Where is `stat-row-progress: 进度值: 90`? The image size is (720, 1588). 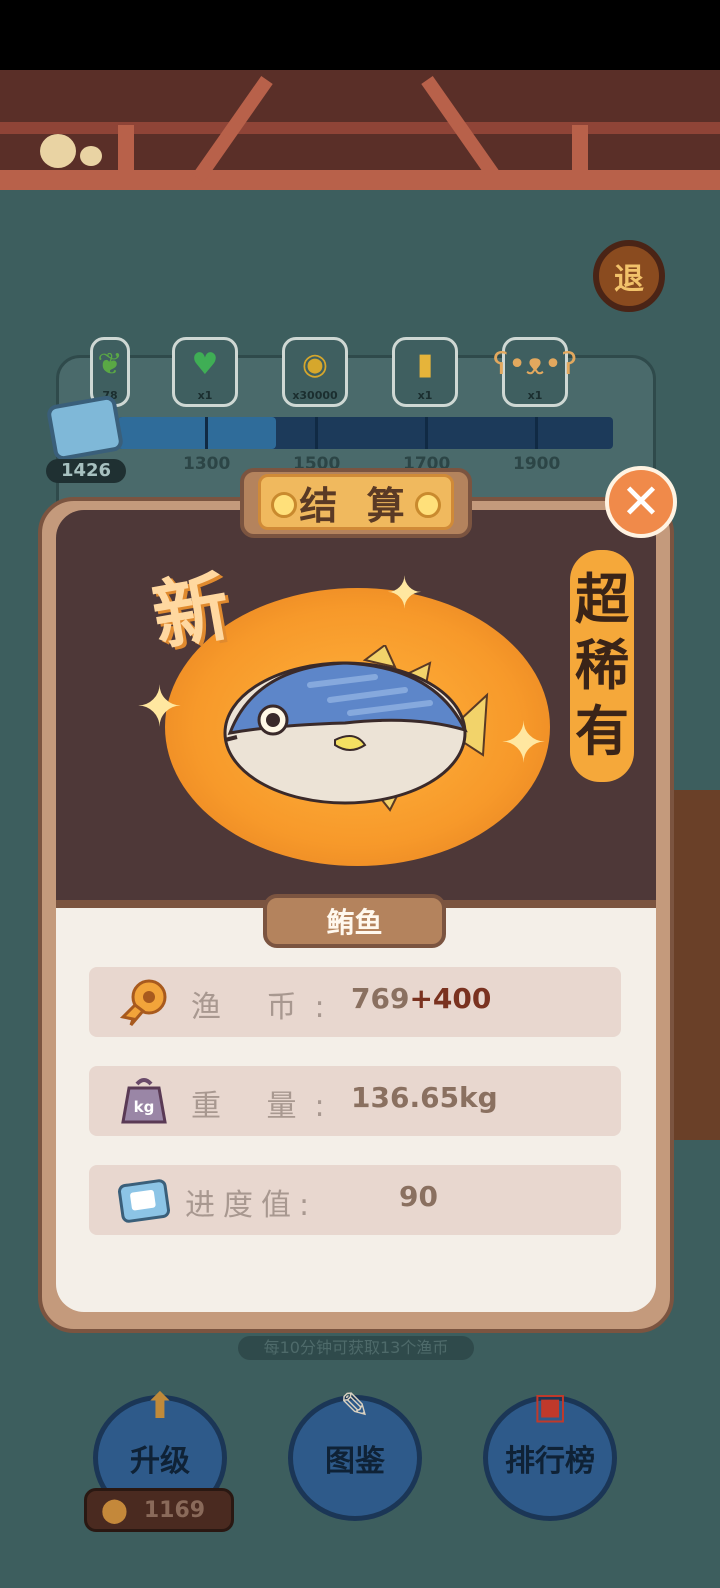
stat-row-progress: 进度值: 90 is located at coordinates (355, 1200).